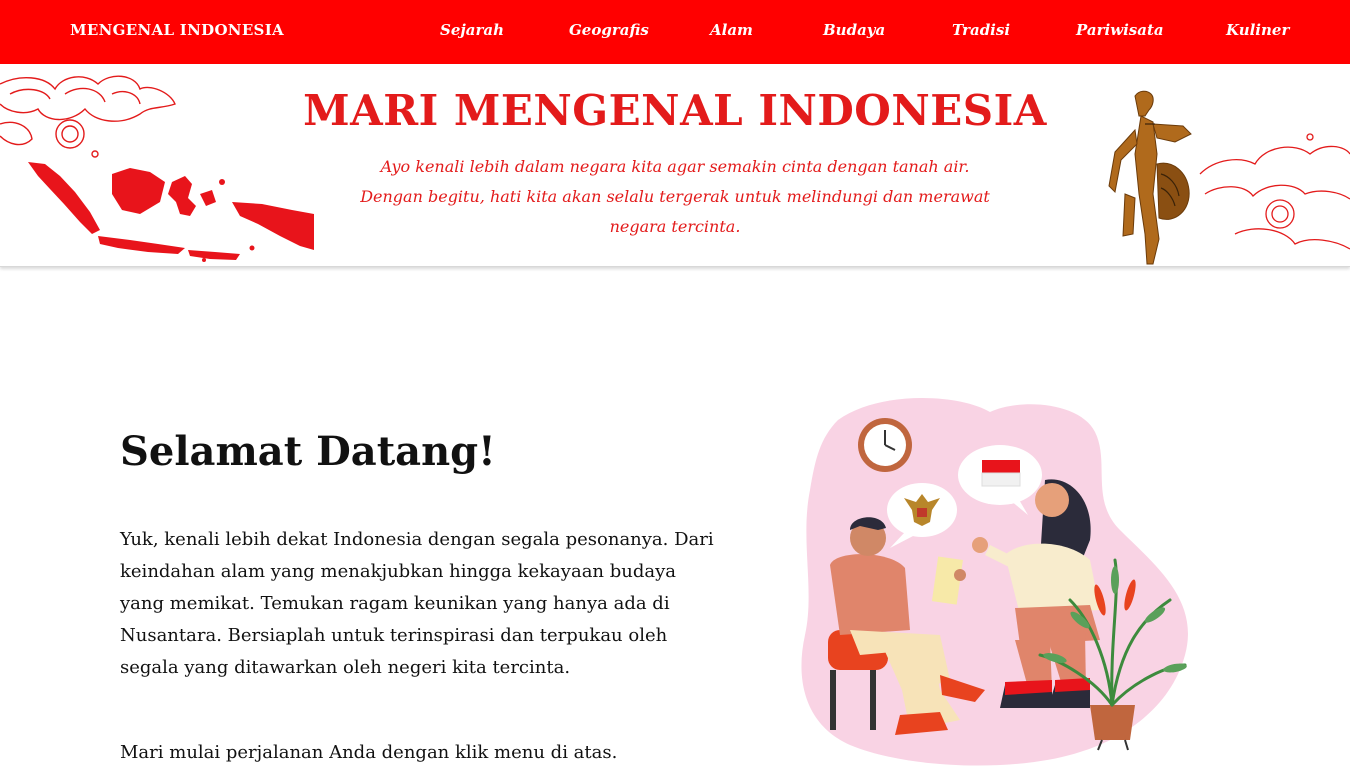 Image resolution: width=1350 pixels, height=767 pixels. Describe the element at coordinates (854, 30) in the screenshot. I see `nav-item-budaya: Budaya` at that location.